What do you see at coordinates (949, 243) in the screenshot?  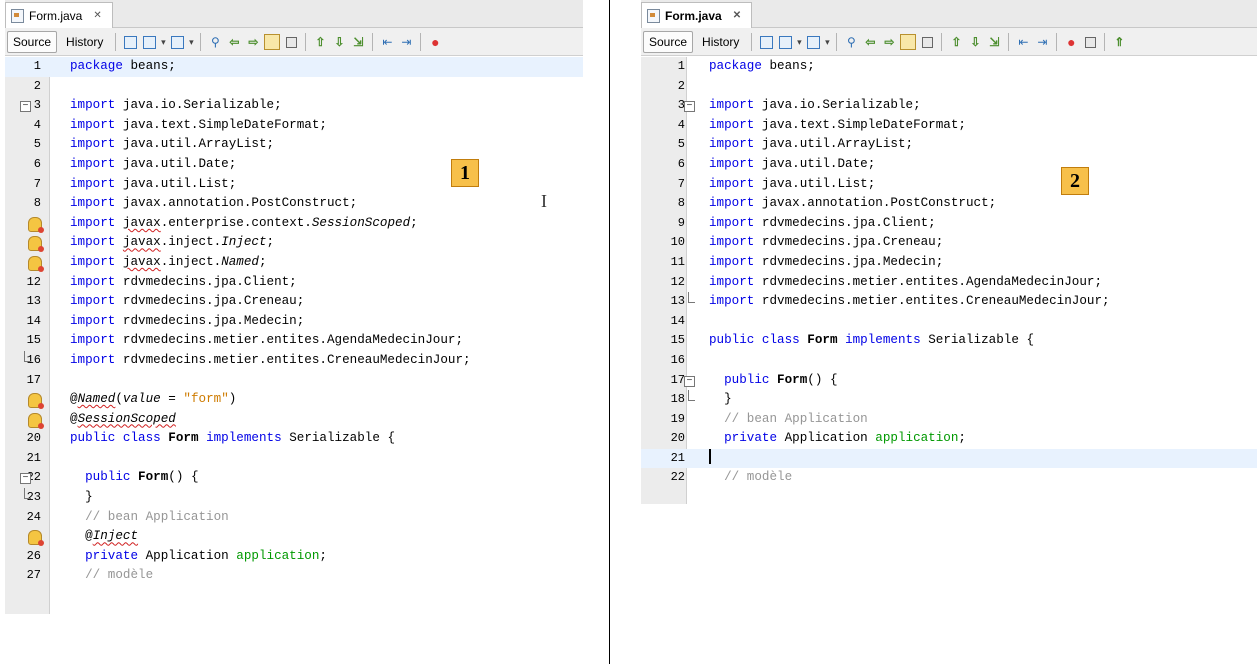 I see `code-line: 10 import rdvmedecins.jpa.Creneau;` at bounding box center [949, 243].